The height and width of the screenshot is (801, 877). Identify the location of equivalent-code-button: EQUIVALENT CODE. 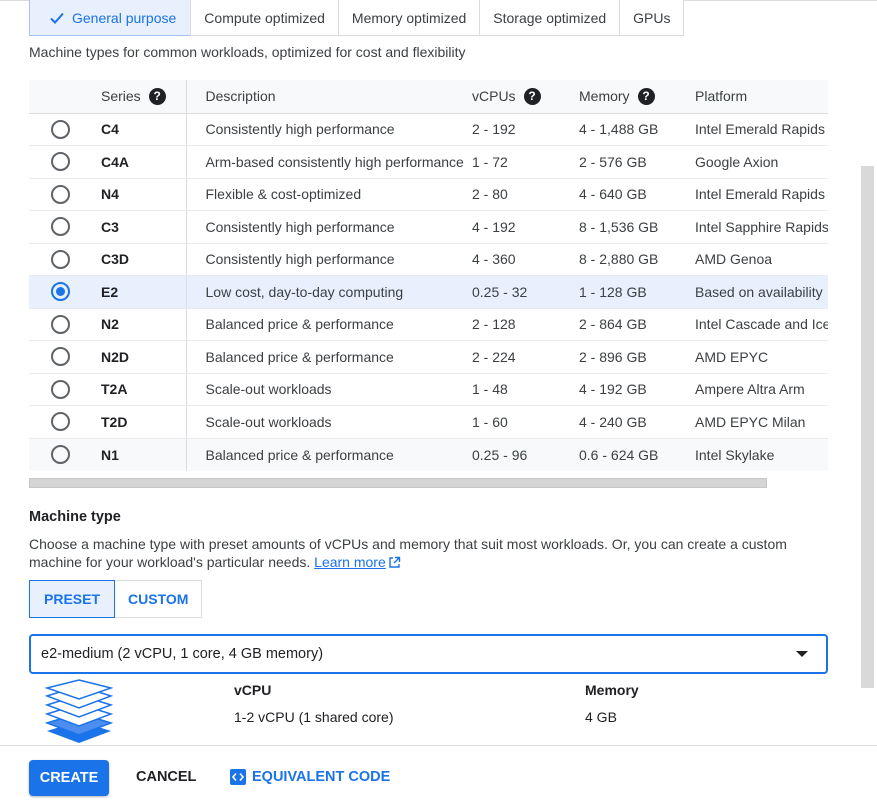
(310, 777).